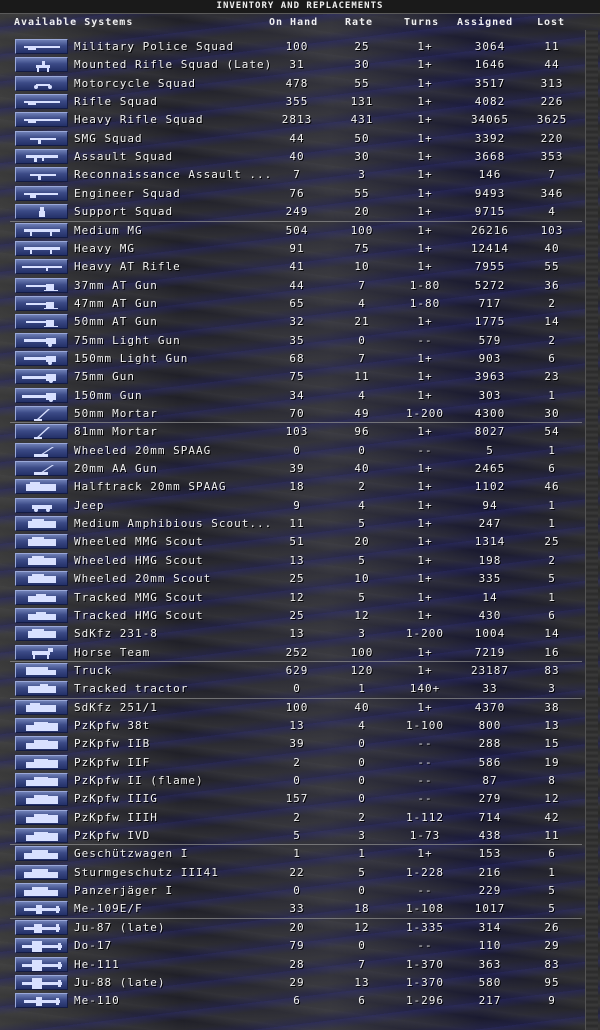 This screenshot has width=600, height=1030. What do you see at coordinates (300, 598) in the screenshot?
I see `system-row: Tracked MMG Scout 12 5 1+ 14 1` at bounding box center [300, 598].